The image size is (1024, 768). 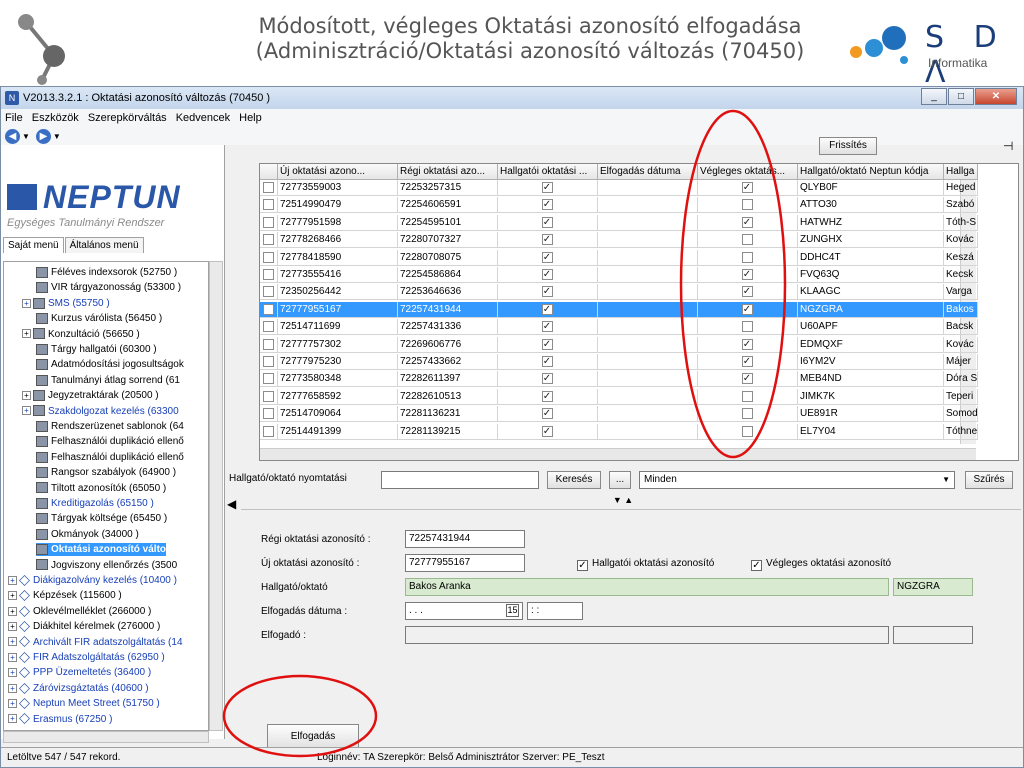 I want to click on grid-horizontal-scrollbar, so click(x=618, y=454).